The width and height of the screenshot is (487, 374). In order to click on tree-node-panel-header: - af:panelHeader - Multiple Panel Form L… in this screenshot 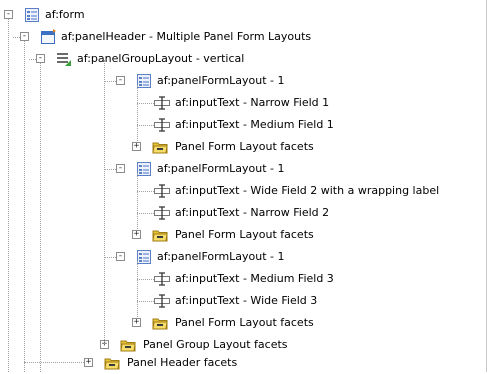, I will do `click(243, 37)`.